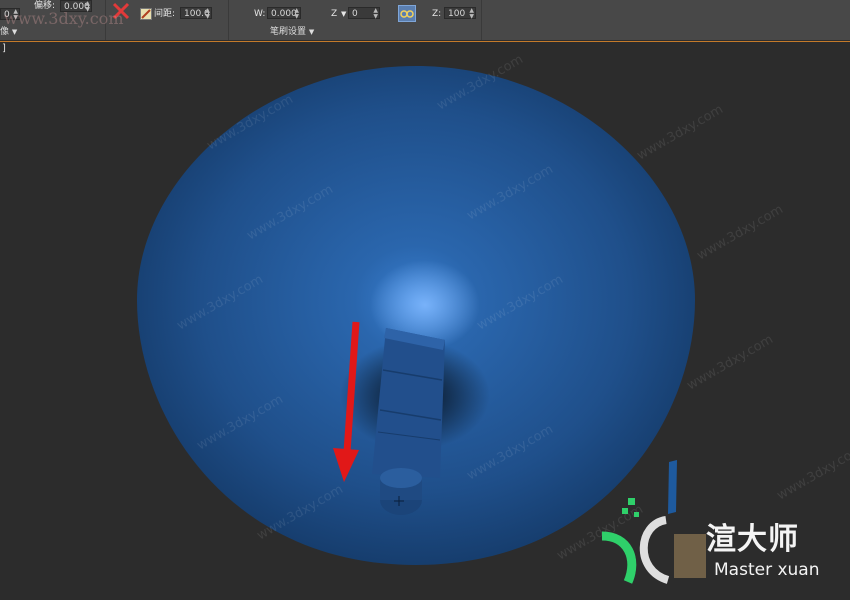  Describe the element at coordinates (437, 14) in the screenshot. I see `z-label: Z:` at that location.